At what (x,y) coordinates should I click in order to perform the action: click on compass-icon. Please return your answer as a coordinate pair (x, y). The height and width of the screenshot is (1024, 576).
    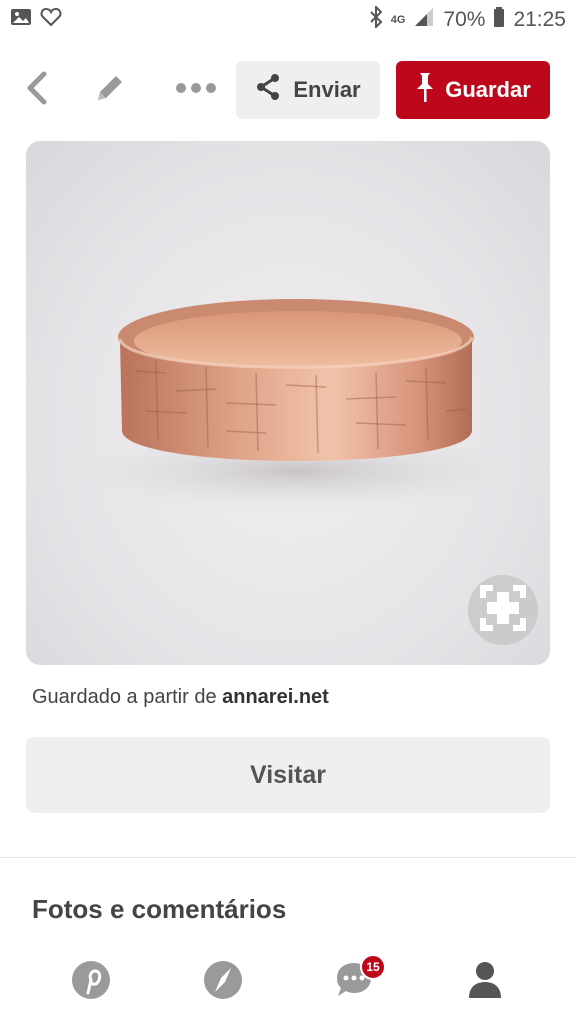
    Looking at the image, I should click on (223, 982).